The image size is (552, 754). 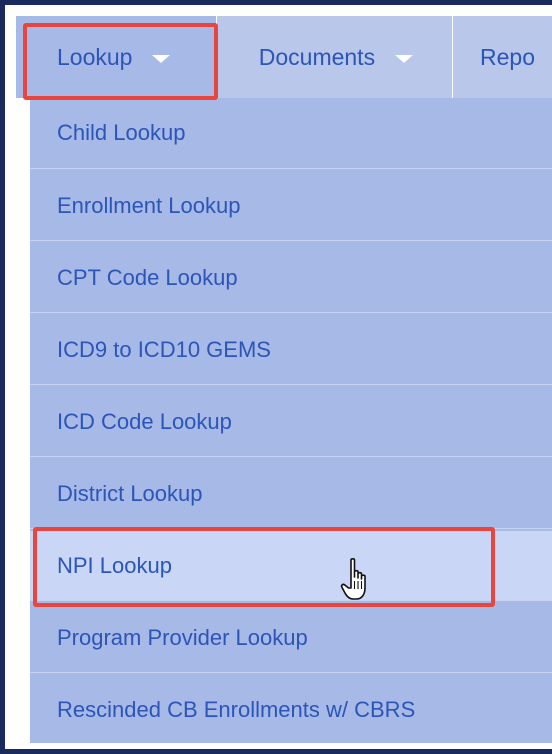 I want to click on nav-lookup-menu: Lookup, so click(x=116, y=57).